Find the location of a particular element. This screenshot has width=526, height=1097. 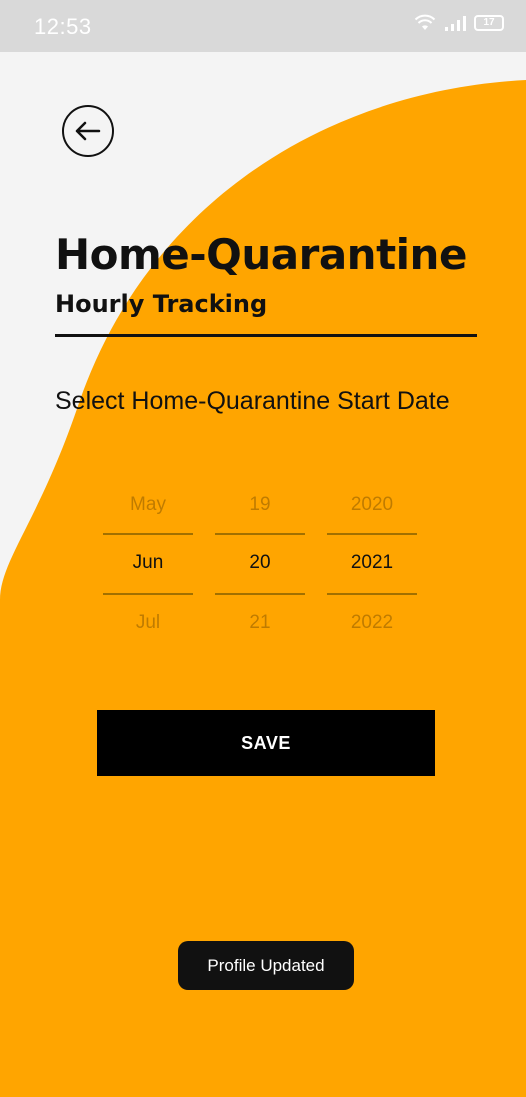

day-picker: 19 20 21 is located at coordinates (260, 564).